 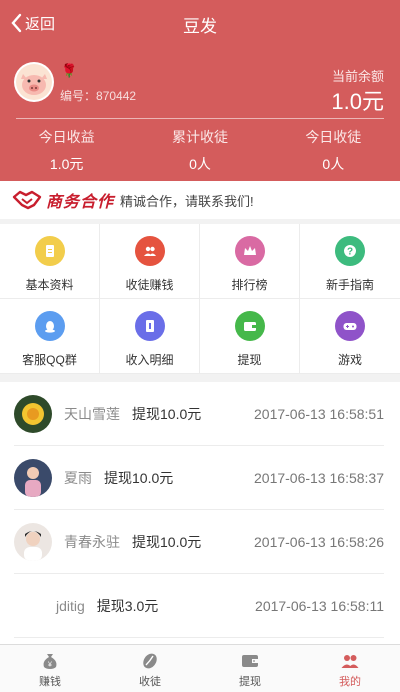 I want to click on user-id: 编号：870442, so click(x=98, y=96).